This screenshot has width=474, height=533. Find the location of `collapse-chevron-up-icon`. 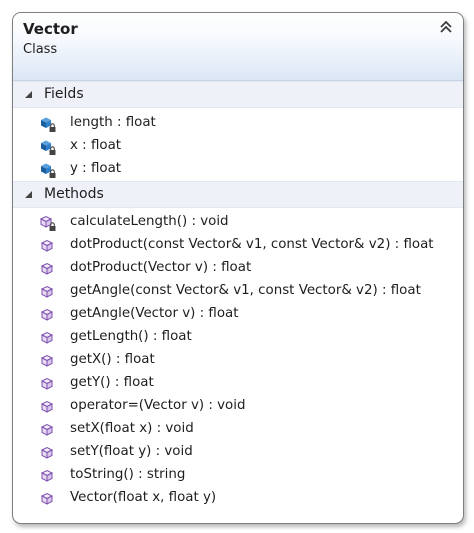

collapse-chevron-up-icon is located at coordinates (446, 27).